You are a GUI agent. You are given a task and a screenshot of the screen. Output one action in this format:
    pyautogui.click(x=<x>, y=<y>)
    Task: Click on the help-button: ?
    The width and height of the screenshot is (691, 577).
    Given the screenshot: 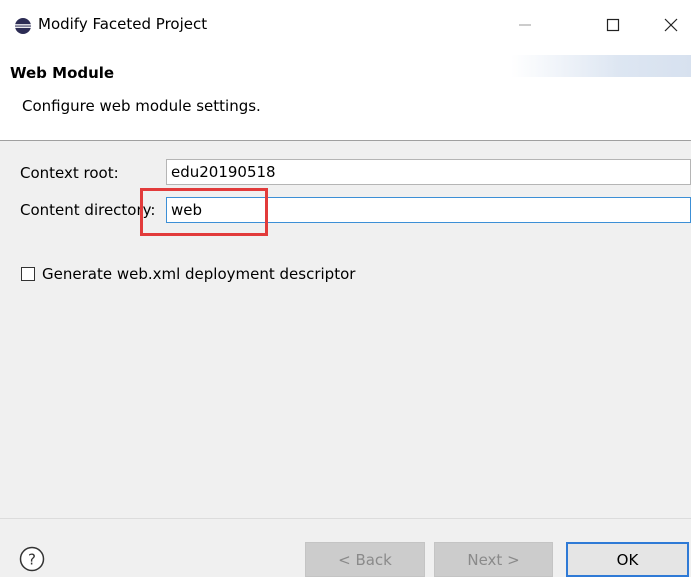 What is the action you would take?
    pyautogui.click(x=32, y=561)
    